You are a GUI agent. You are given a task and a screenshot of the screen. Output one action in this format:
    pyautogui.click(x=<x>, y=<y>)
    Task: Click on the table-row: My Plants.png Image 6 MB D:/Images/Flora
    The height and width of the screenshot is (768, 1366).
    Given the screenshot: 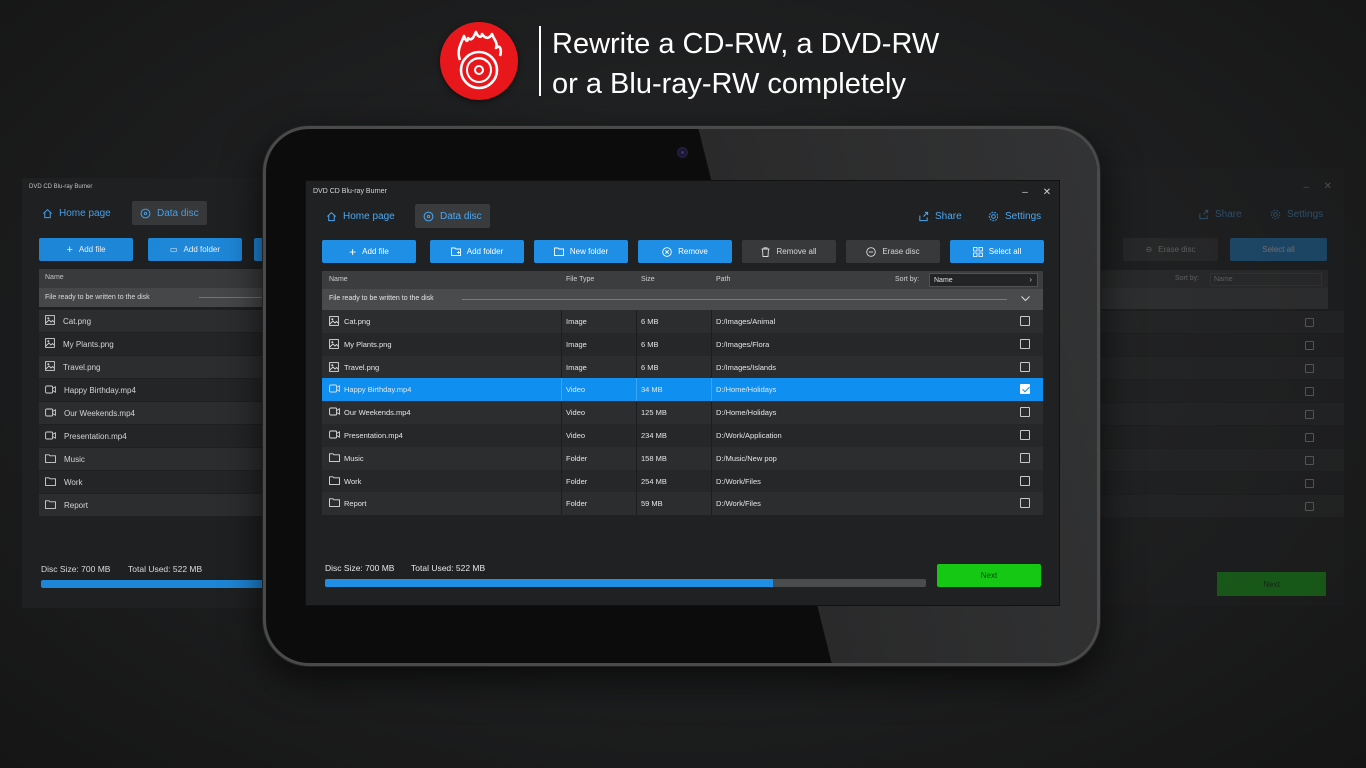 What is the action you would take?
    pyautogui.click(x=682, y=344)
    